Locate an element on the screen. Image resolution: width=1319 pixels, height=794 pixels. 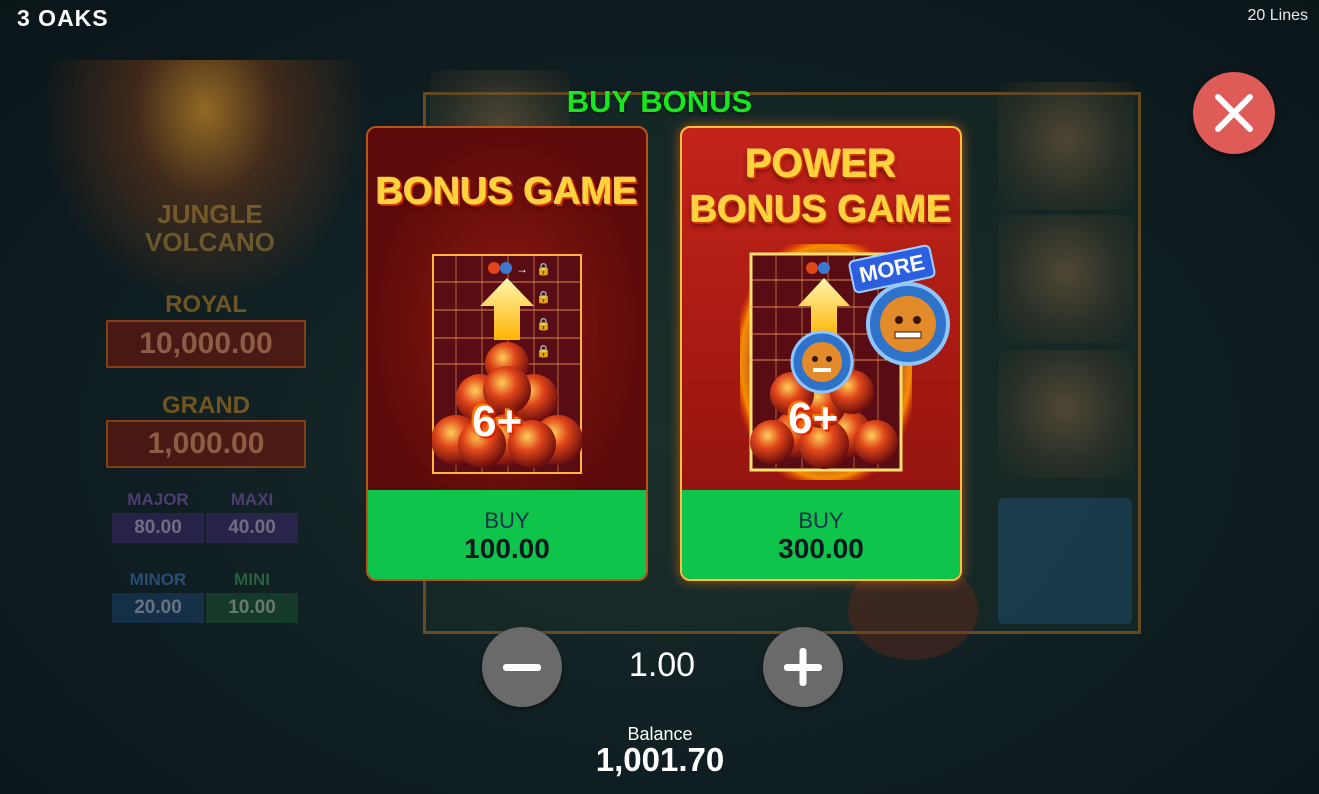
decrease-bet-button is located at coordinates (522, 667).